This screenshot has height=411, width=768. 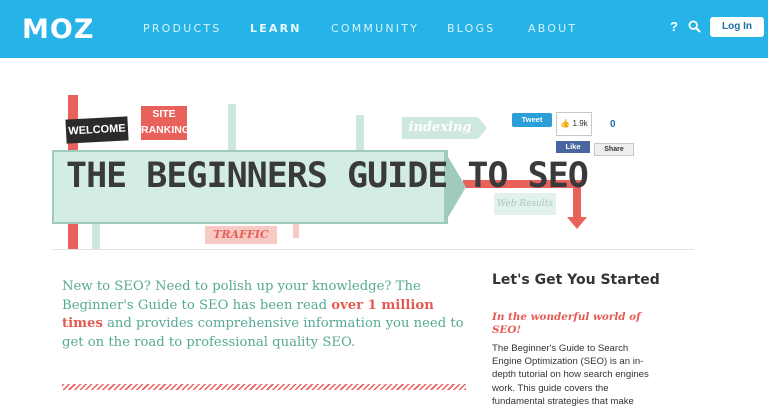 What do you see at coordinates (525, 204) in the screenshot?
I see `web-results-sign: Web Results` at bounding box center [525, 204].